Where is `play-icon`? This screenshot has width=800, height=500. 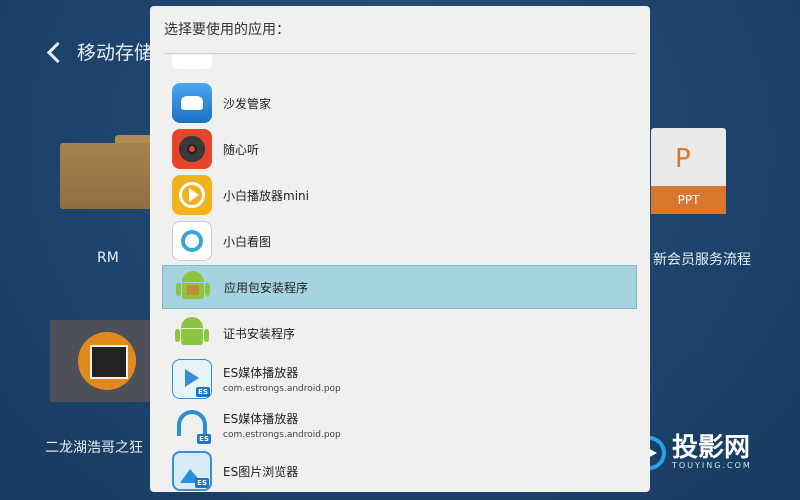 play-icon is located at coordinates (192, 195).